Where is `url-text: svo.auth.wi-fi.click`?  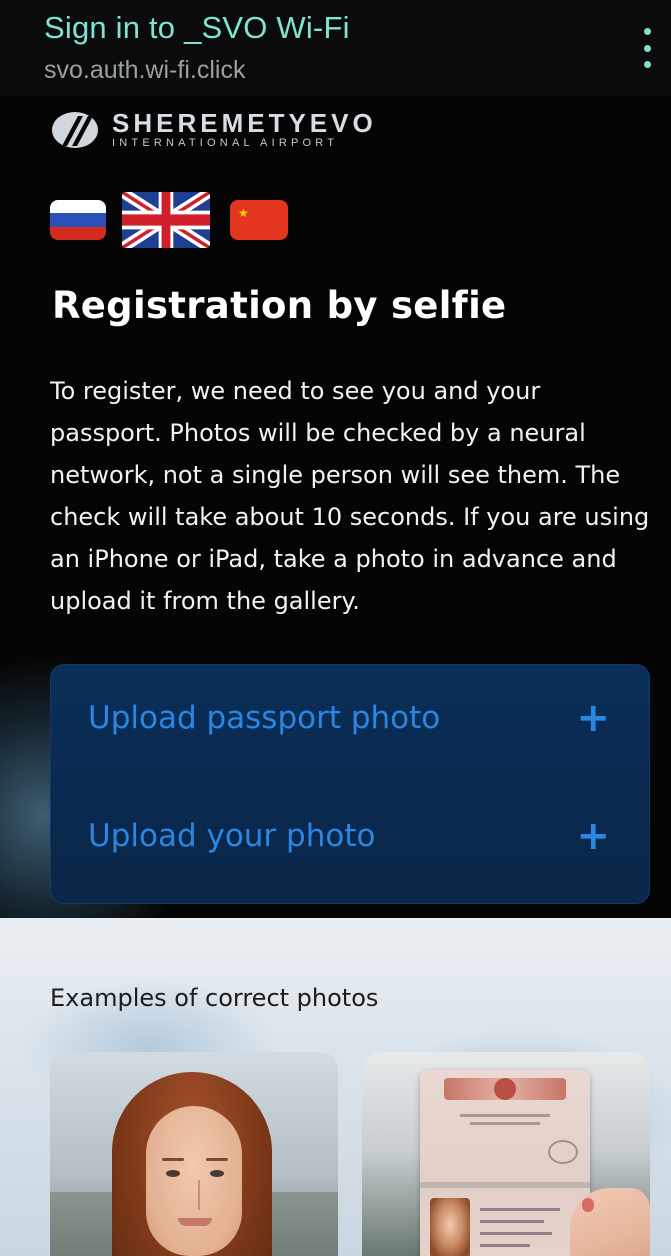
url-text: svo.auth.wi-fi.click is located at coordinates (145, 70).